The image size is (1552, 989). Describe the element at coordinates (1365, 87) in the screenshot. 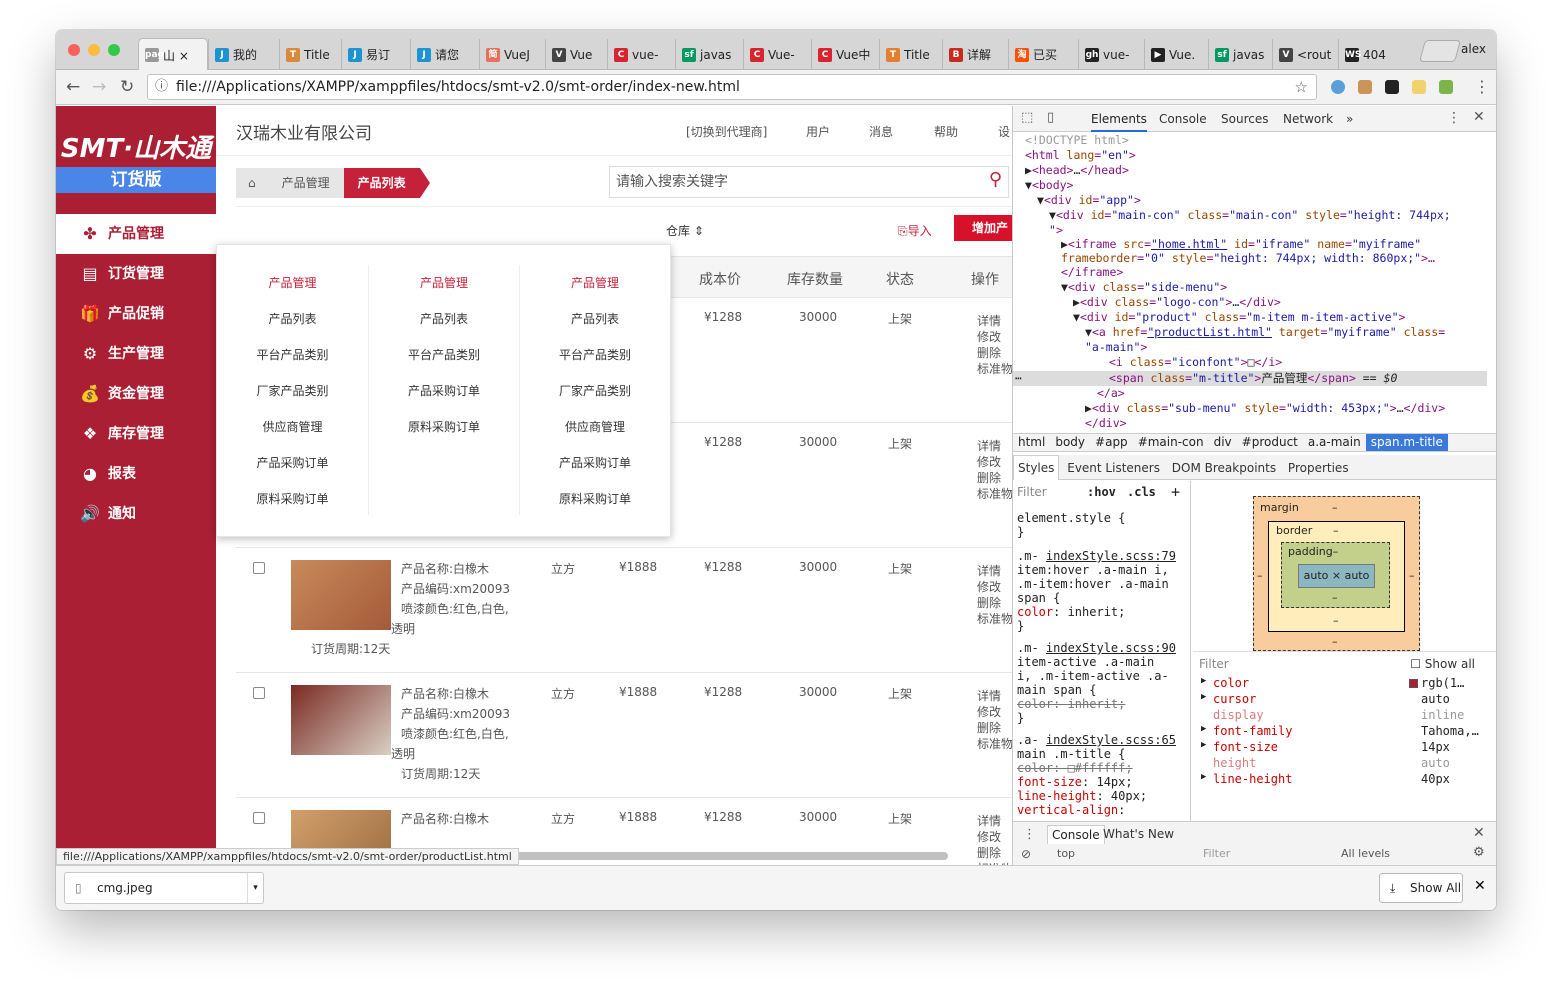

I see `extension-hammer-icon` at that location.